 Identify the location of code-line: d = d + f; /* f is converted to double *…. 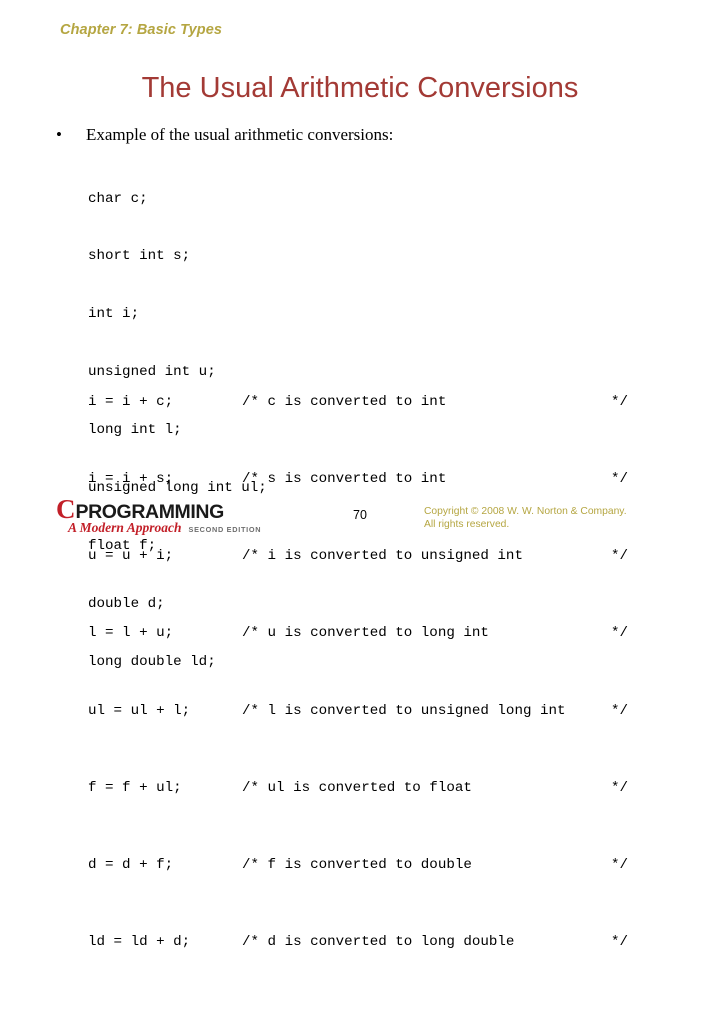
(358, 865).